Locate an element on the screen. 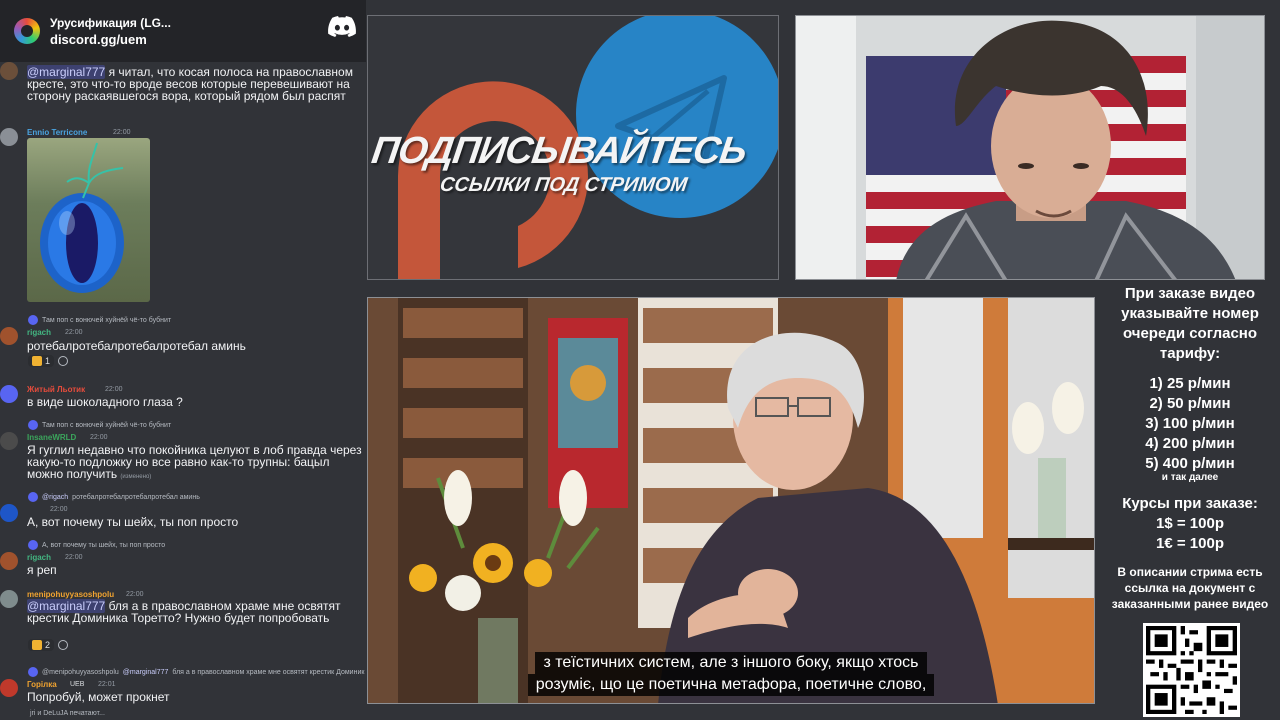 The width and height of the screenshot is (1280, 720). reaction: 1 is located at coordinates (41, 361).